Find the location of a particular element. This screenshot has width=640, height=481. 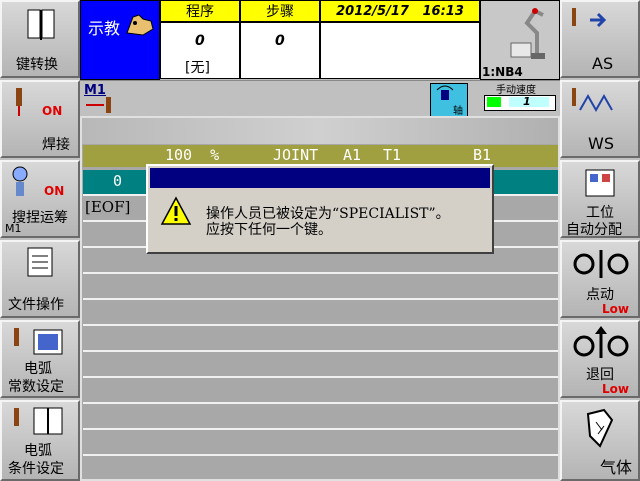

weave-icon is located at coordinates (592, 100).